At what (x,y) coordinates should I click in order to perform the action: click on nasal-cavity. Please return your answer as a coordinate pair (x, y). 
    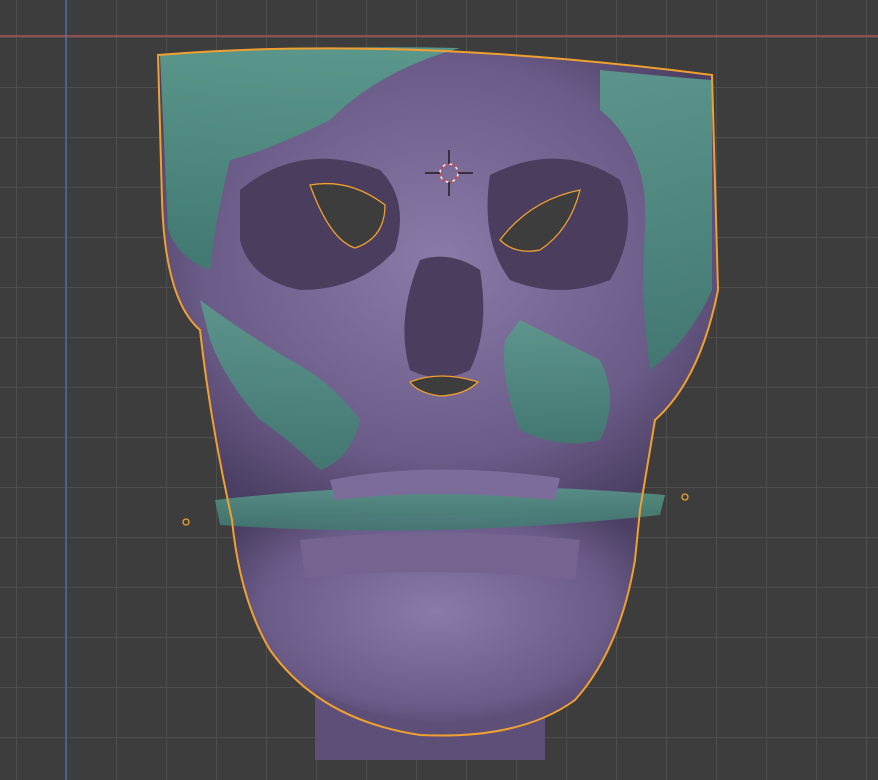
    Looking at the image, I should click on (444, 317).